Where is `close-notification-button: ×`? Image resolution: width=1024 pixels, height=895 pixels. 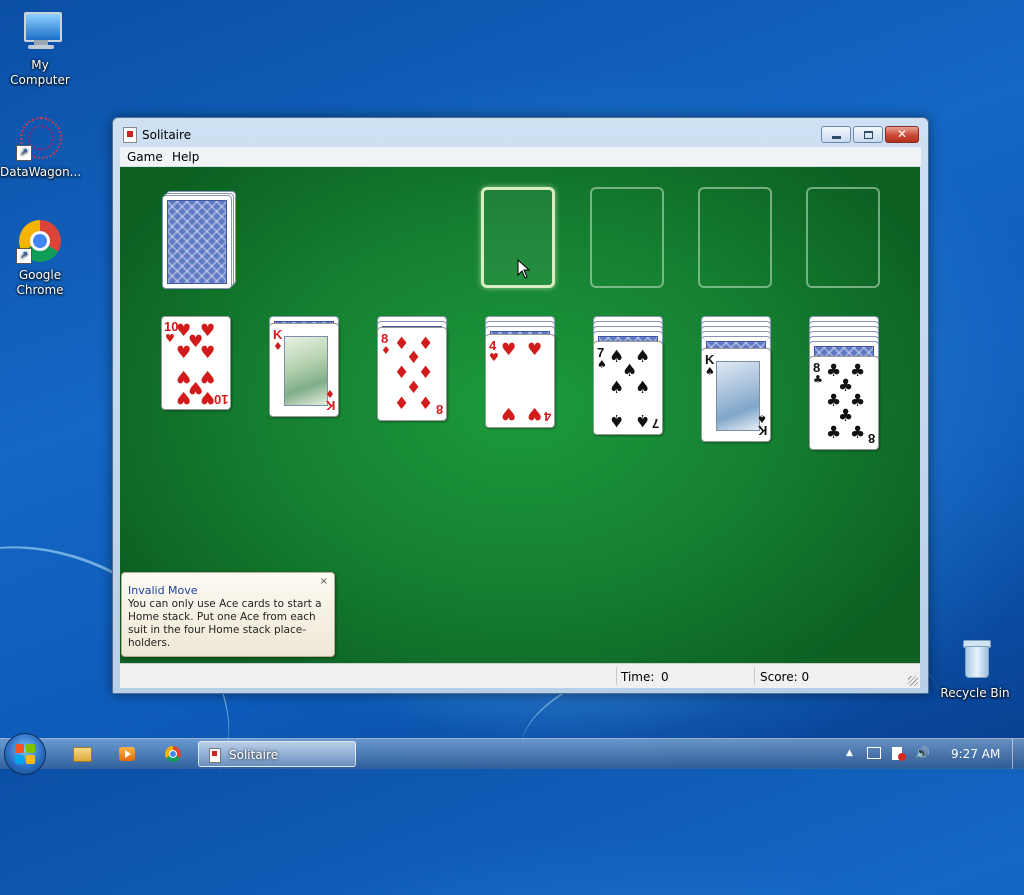 close-notification-button: × is located at coordinates (324, 581).